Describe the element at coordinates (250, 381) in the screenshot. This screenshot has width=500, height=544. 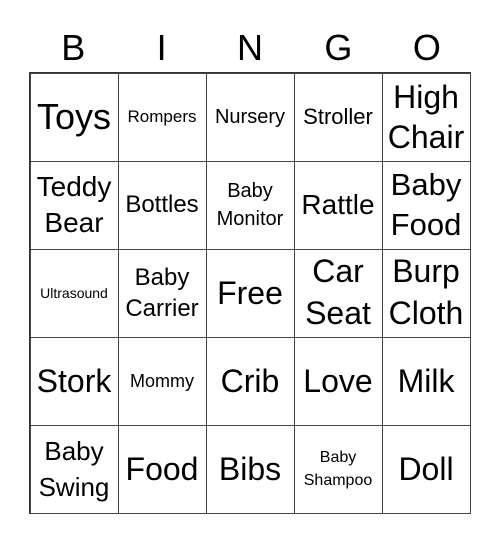
I see `bingo-cell: Crib` at that location.